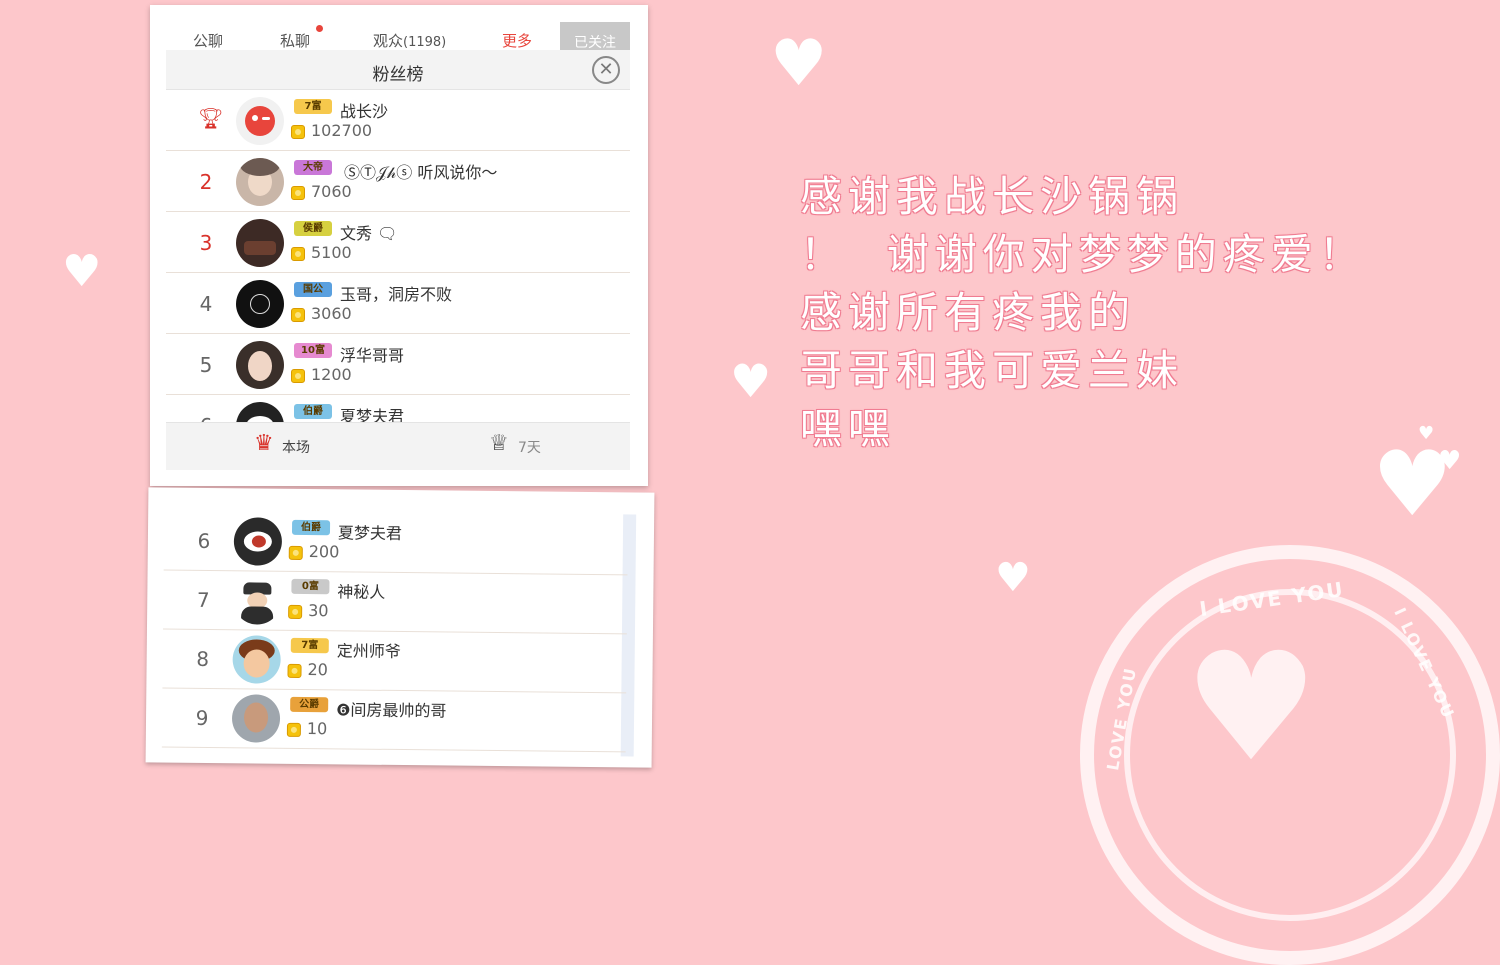 The height and width of the screenshot is (965, 1500). I want to click on tab-audience-label: 观众, so click(388, 41).